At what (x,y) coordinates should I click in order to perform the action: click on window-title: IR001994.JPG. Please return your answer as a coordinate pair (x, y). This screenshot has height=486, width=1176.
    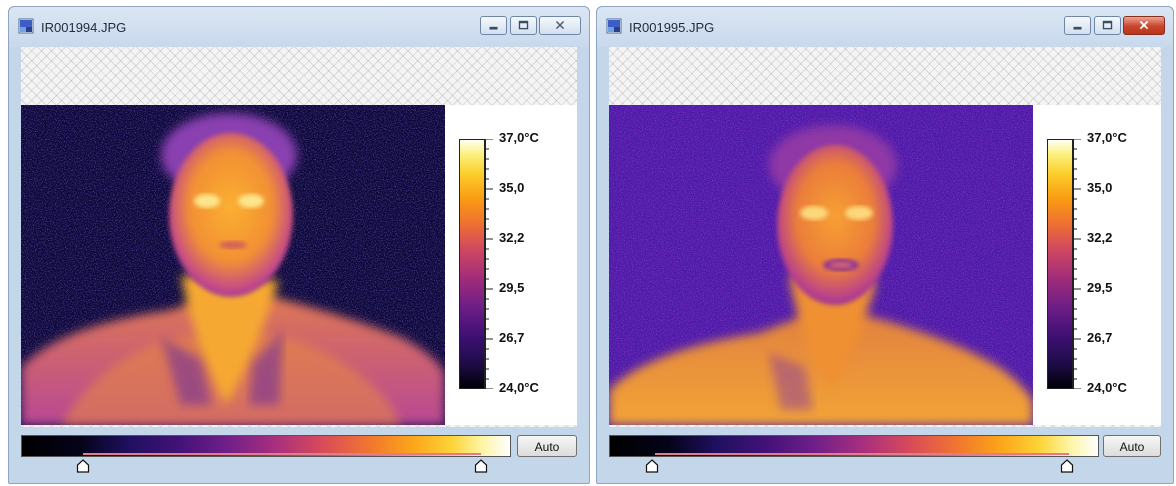
    Looking at the image, I should click on (84, 27).